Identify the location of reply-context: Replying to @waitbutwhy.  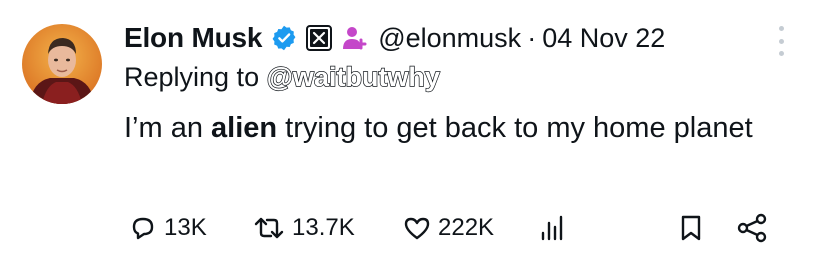
(282, 77).